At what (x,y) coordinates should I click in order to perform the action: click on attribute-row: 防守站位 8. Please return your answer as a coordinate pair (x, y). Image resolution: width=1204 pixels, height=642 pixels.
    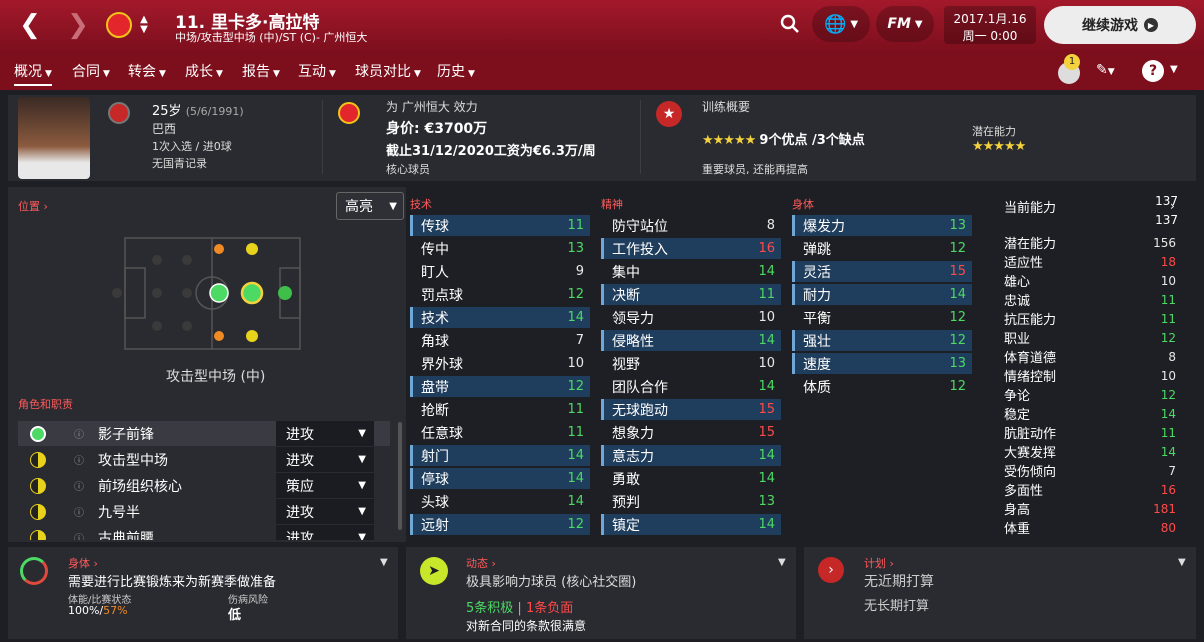
    Looking at the image, I should click on (691, 225).